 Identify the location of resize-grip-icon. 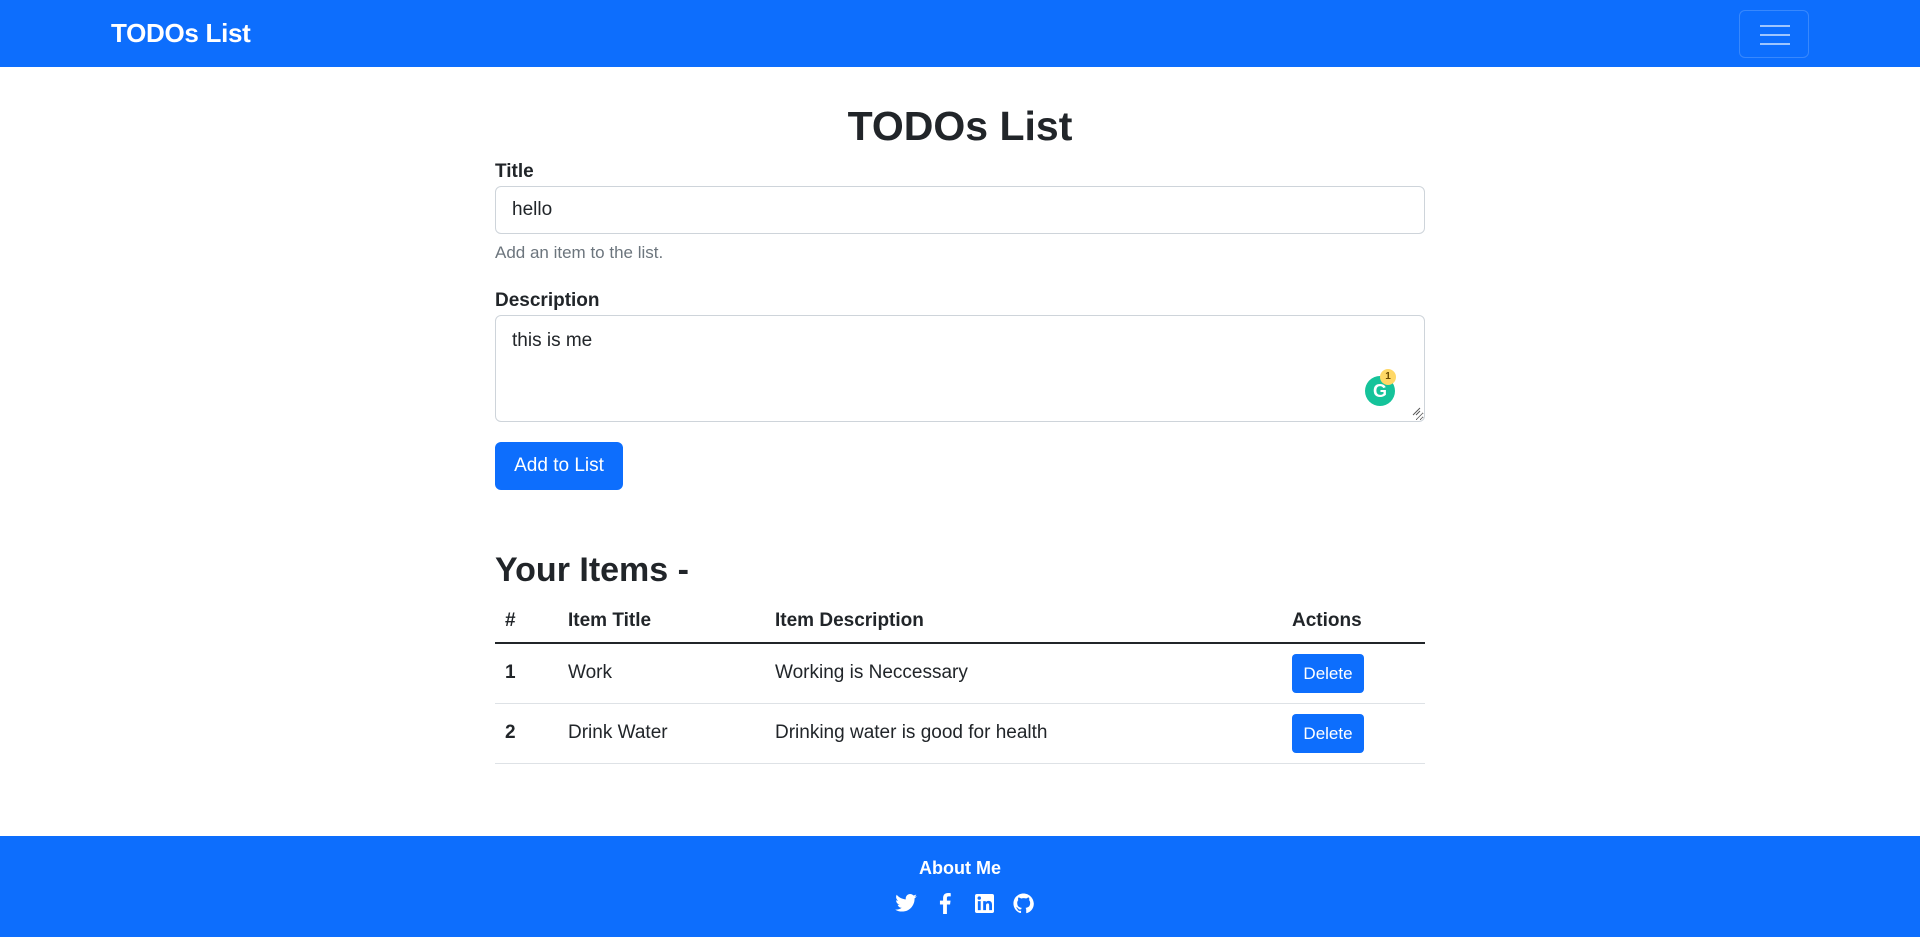
(1416, 411).